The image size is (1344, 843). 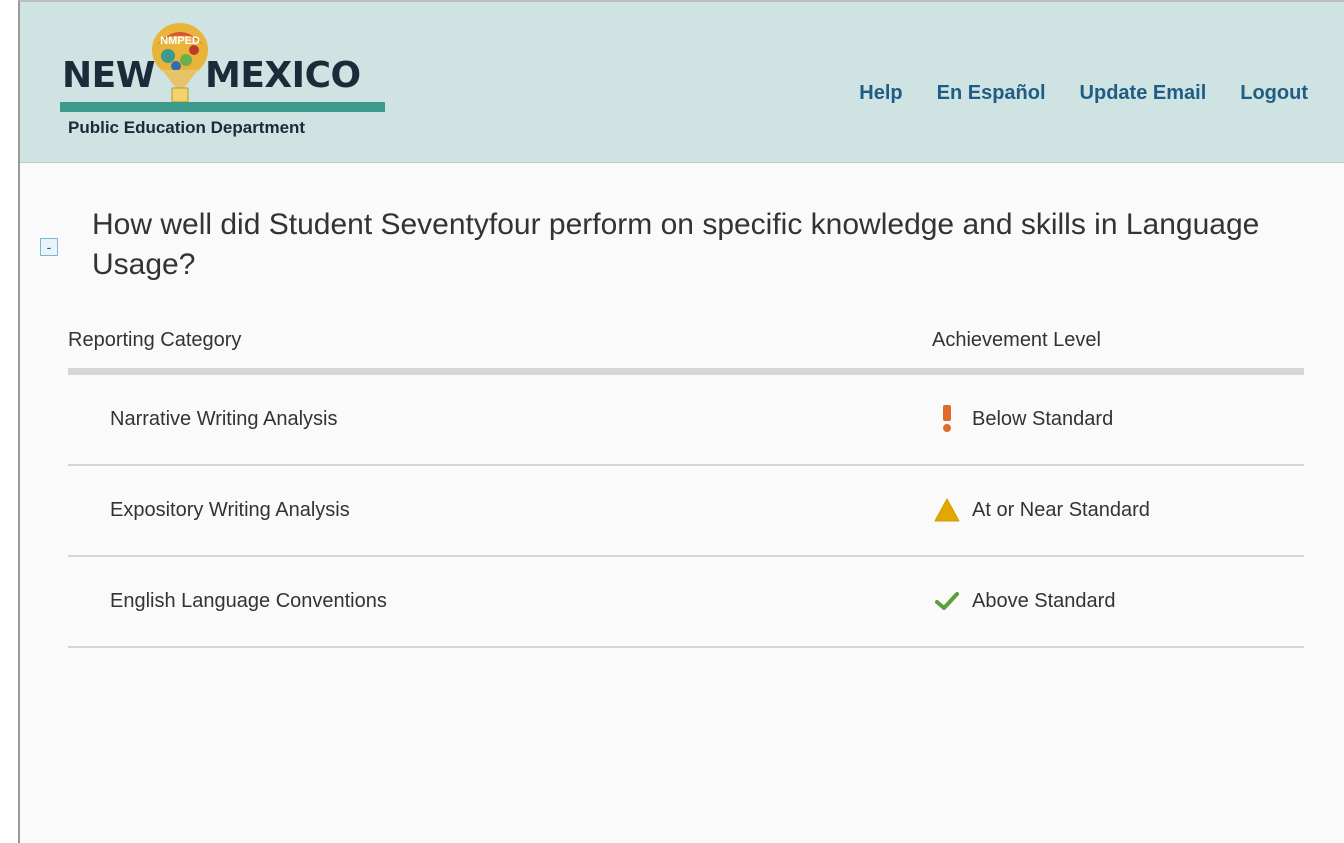 What do you see at coordinates (686, 347) in the screenshot?
I see `table-header-row: Reporting Category Achievement Level` at bounding box center [686, 347].